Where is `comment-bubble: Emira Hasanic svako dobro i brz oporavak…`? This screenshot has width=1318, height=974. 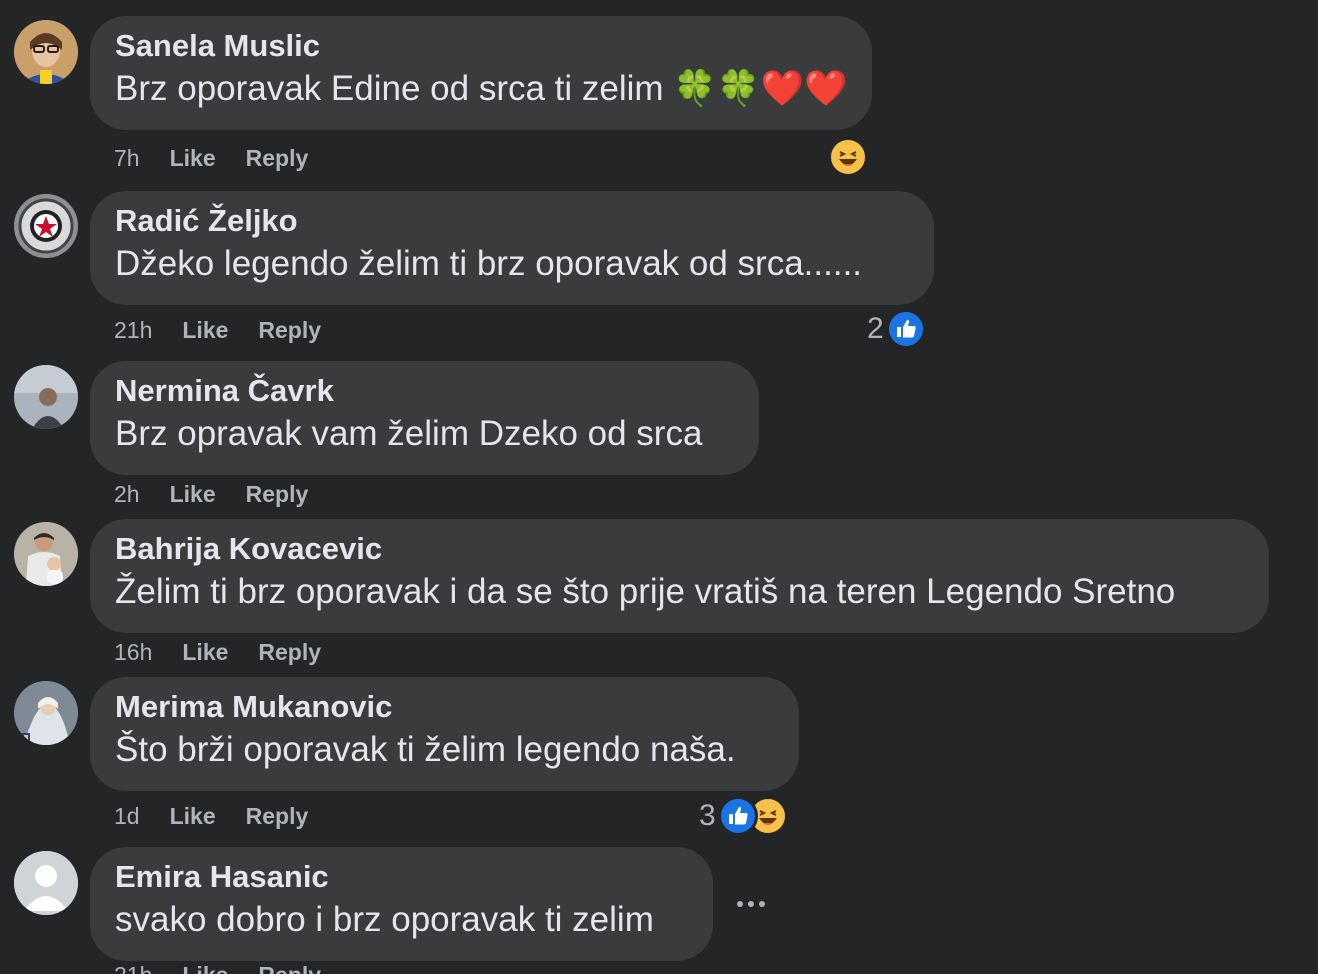
comment-bubble: Emira Hasanic svako dobro i brz oporavak… is located at coordinates (401, 904).